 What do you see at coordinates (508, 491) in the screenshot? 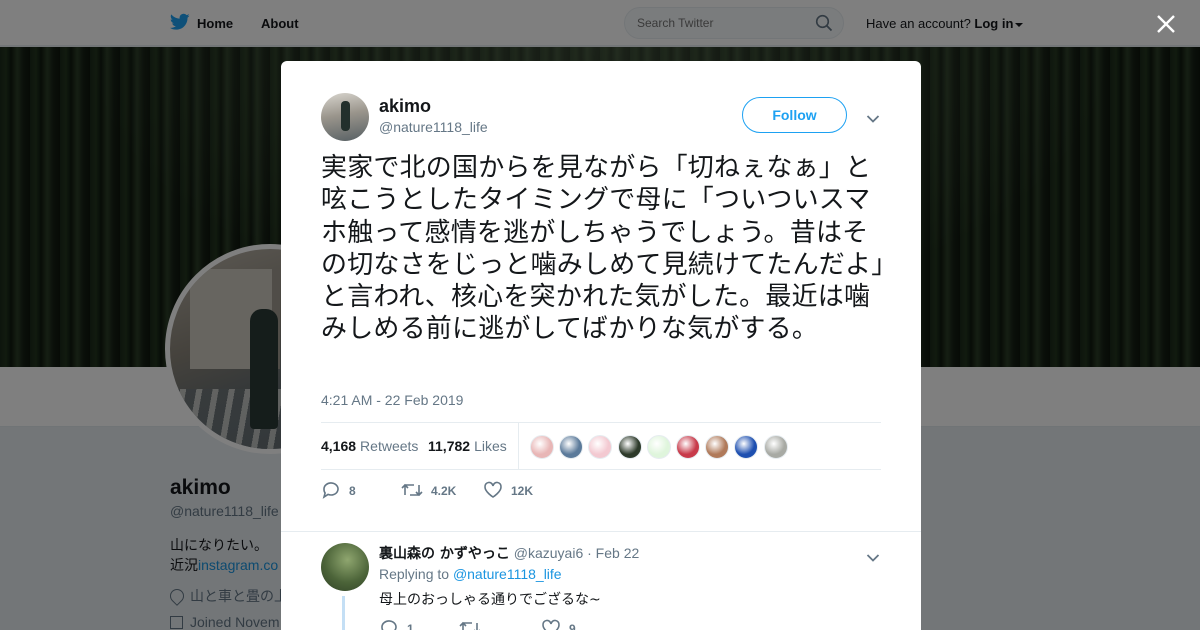
I see `like-action: 12K` at bounding box center [508, 491].